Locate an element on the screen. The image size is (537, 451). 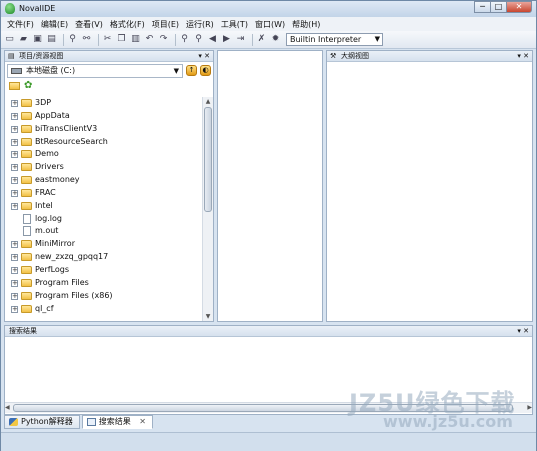
tree-item: + Intel is located at coordinates (105, 206).